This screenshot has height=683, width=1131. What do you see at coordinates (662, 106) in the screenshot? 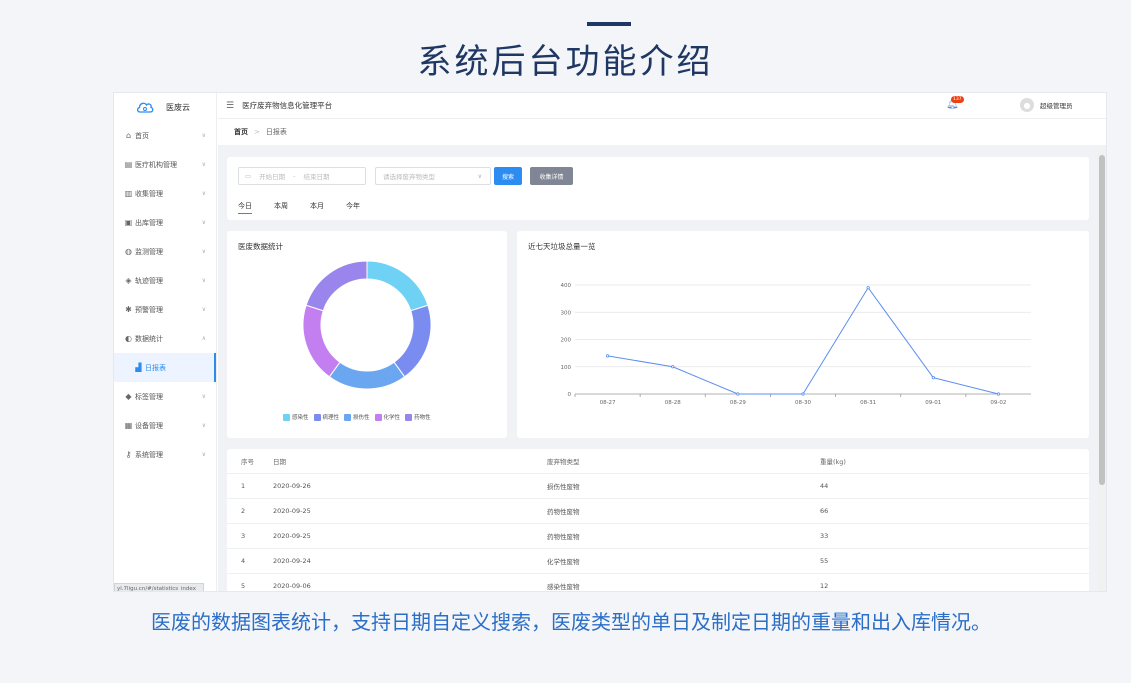
I see `top-header: ☰ 医疗废弃物信息化管理平台 🔔︎ 137 ● 超级管理员` at bounding box center [662, 106].